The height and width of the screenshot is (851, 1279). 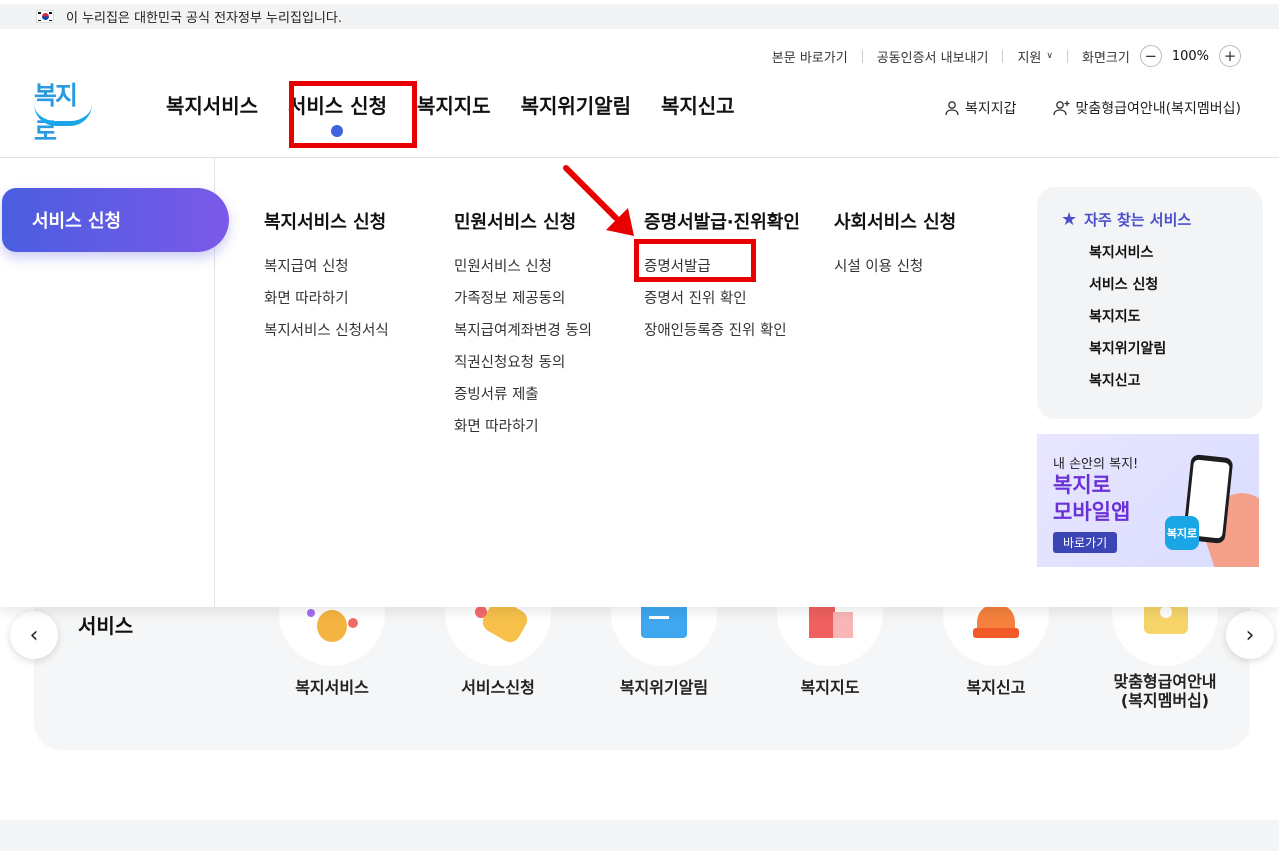 What do you see at coordinates (664, 687) in the screenshot?
I see `service-label: 복지위기알림` at bounding box center [664, 687].